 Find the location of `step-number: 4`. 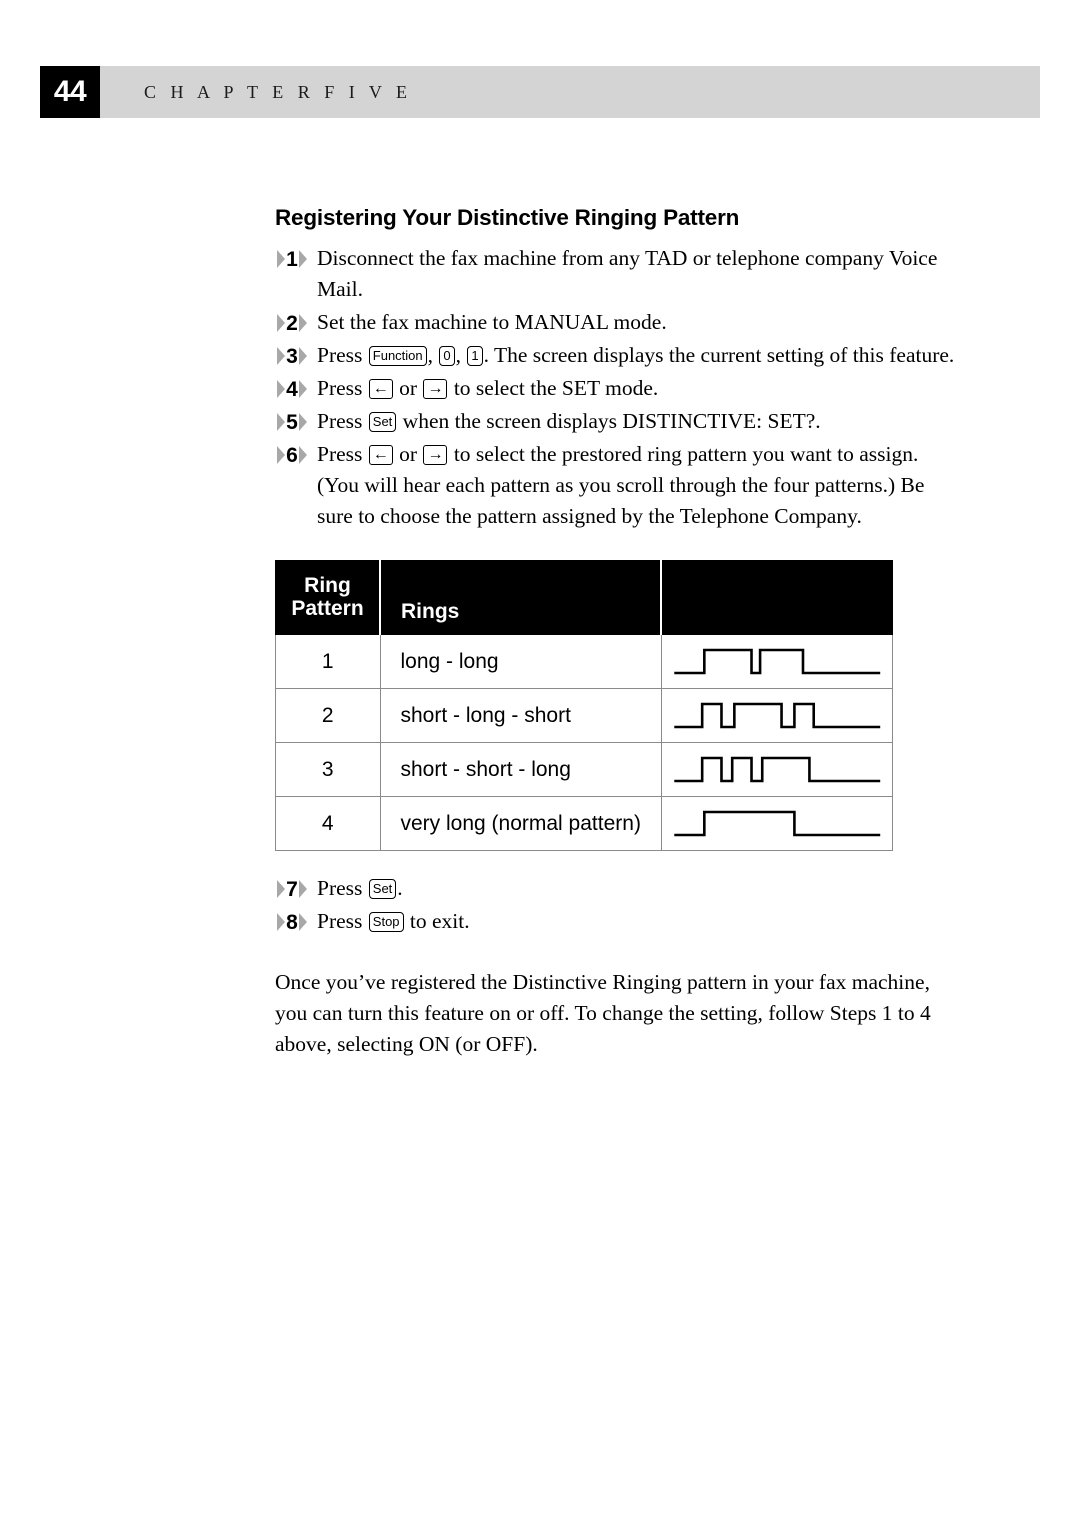

step-number: 4 is located at coordinates (292, 389).